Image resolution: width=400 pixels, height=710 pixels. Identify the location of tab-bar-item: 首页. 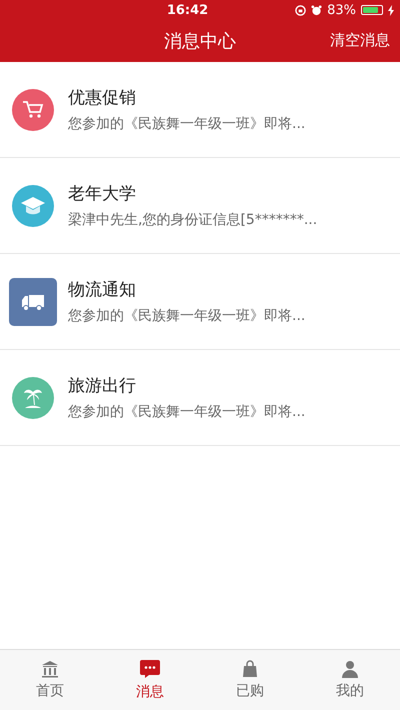
(50, 680).